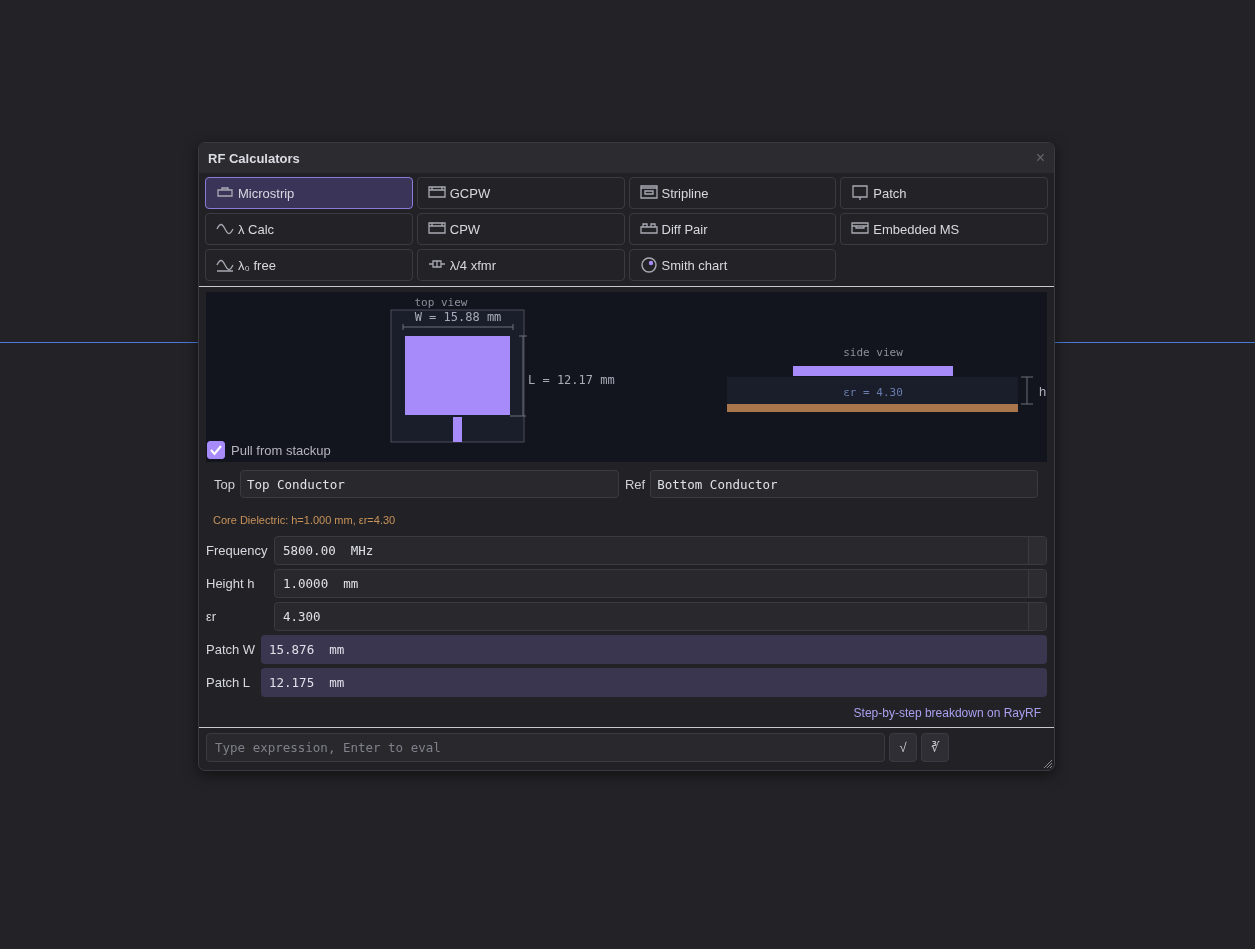 The image size is (1255, 949). Describe the element at coordinates (229, 682) in the screenshot. I see `parameter-label: Patch L` at that location.